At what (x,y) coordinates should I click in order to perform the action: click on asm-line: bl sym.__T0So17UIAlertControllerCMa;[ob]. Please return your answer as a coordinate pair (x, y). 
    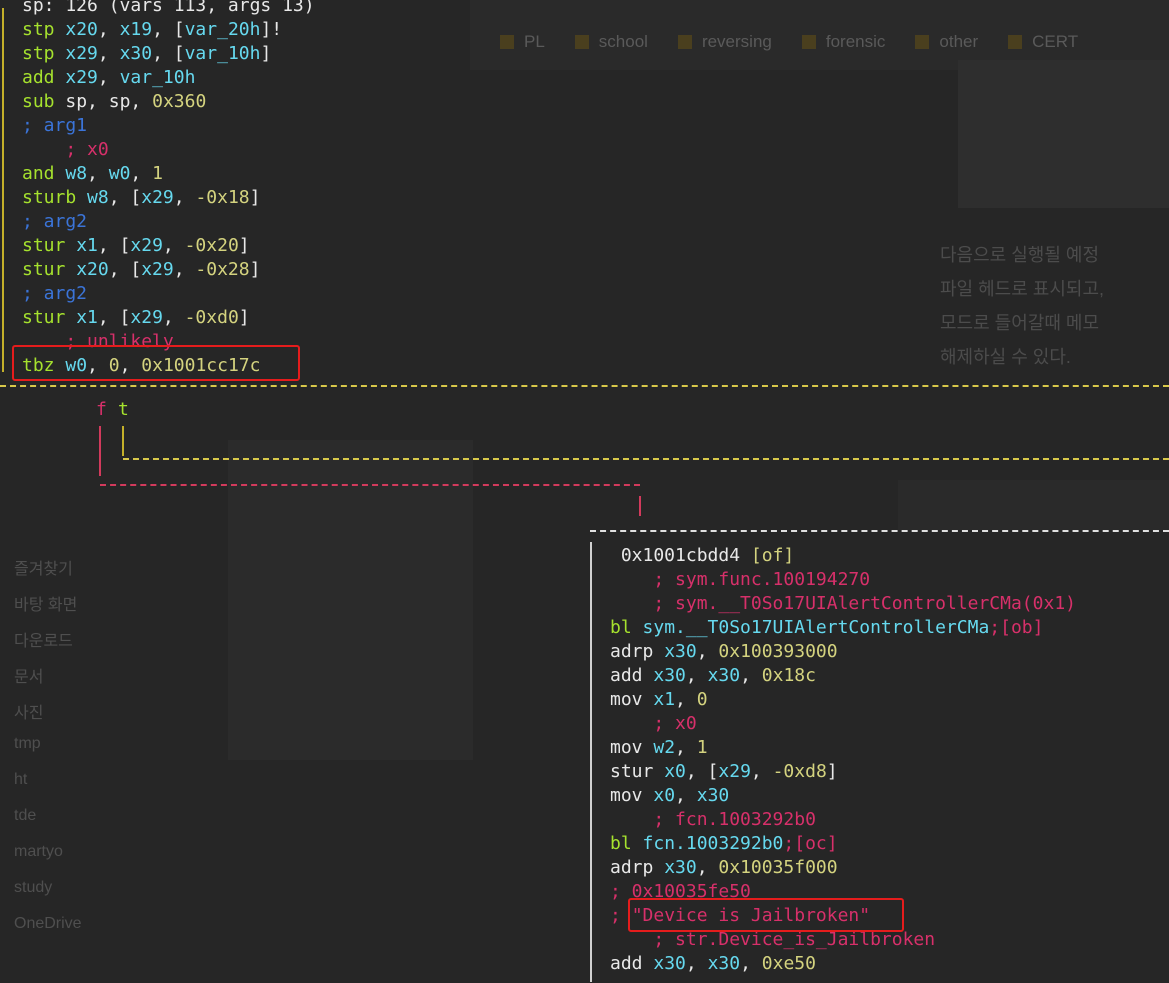
    Looking at the image, I should click on (843, 628).